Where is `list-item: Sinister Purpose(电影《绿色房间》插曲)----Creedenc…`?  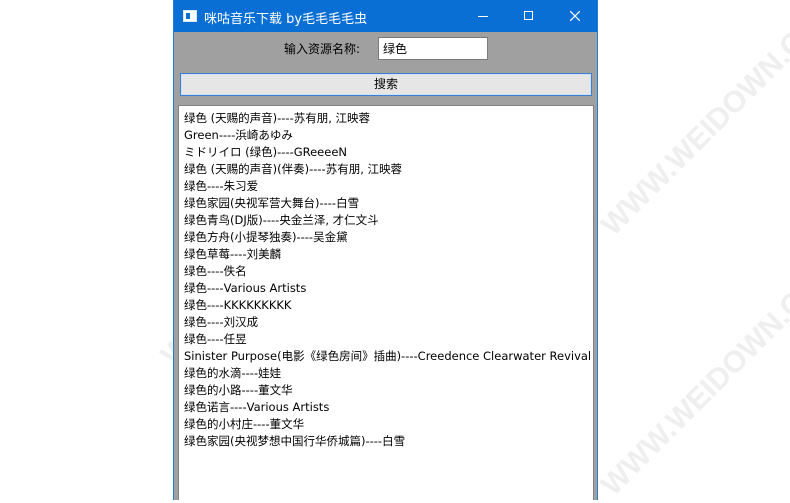 list-item: Sinister Purpose(电影《绿色房间》插曲)----Creedenc… is located at coordinates (388, 356).